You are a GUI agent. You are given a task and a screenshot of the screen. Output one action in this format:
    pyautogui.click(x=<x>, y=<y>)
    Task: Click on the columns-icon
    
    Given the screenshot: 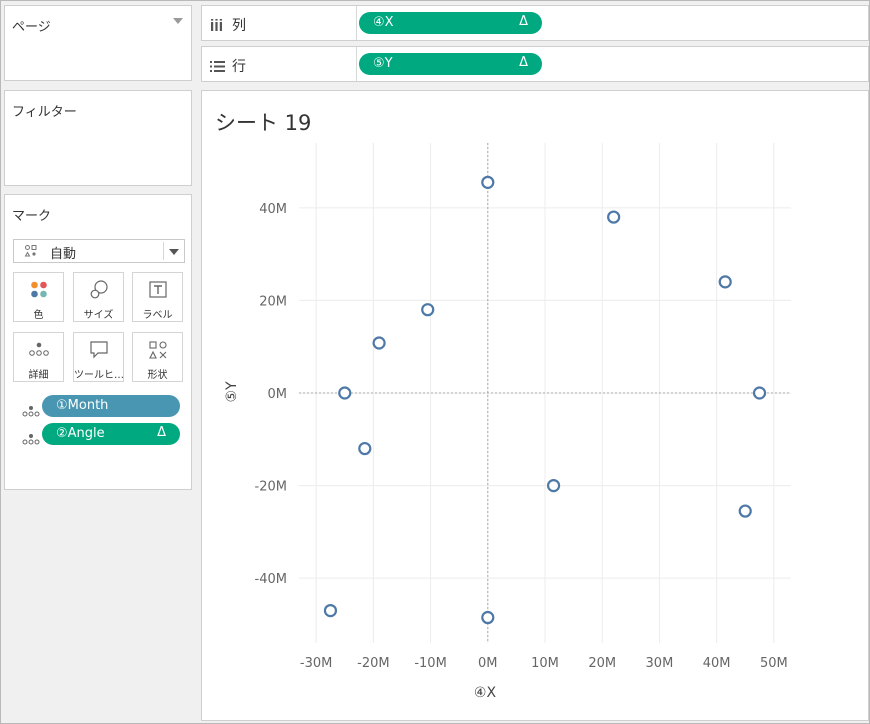 What is the action you would take?
    pyautogui.click(x=216, y=26)
    